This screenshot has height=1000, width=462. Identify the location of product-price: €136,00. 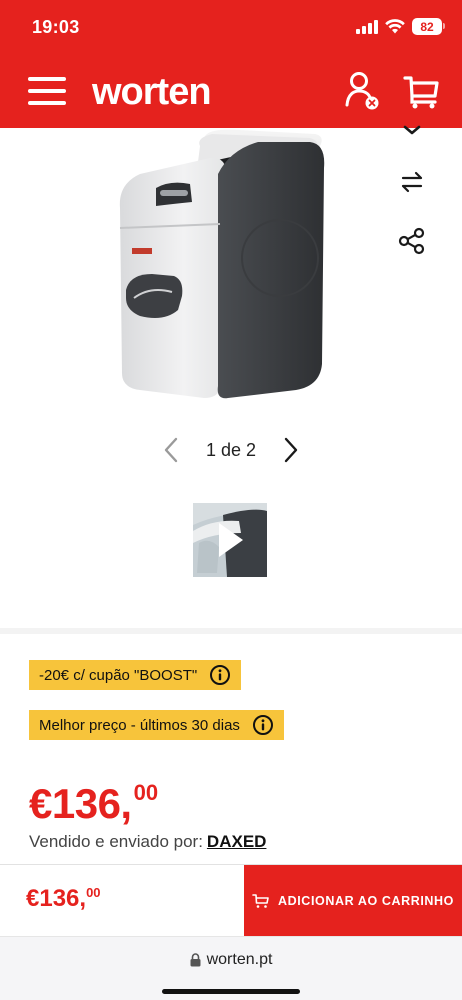
(93, 804).